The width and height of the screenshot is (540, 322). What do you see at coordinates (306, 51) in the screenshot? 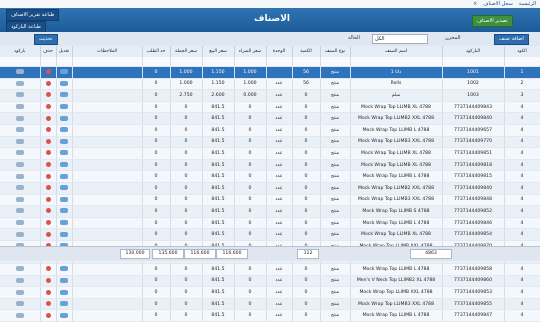
I see `column-header: الكمية` at bounding box center [306, 51].